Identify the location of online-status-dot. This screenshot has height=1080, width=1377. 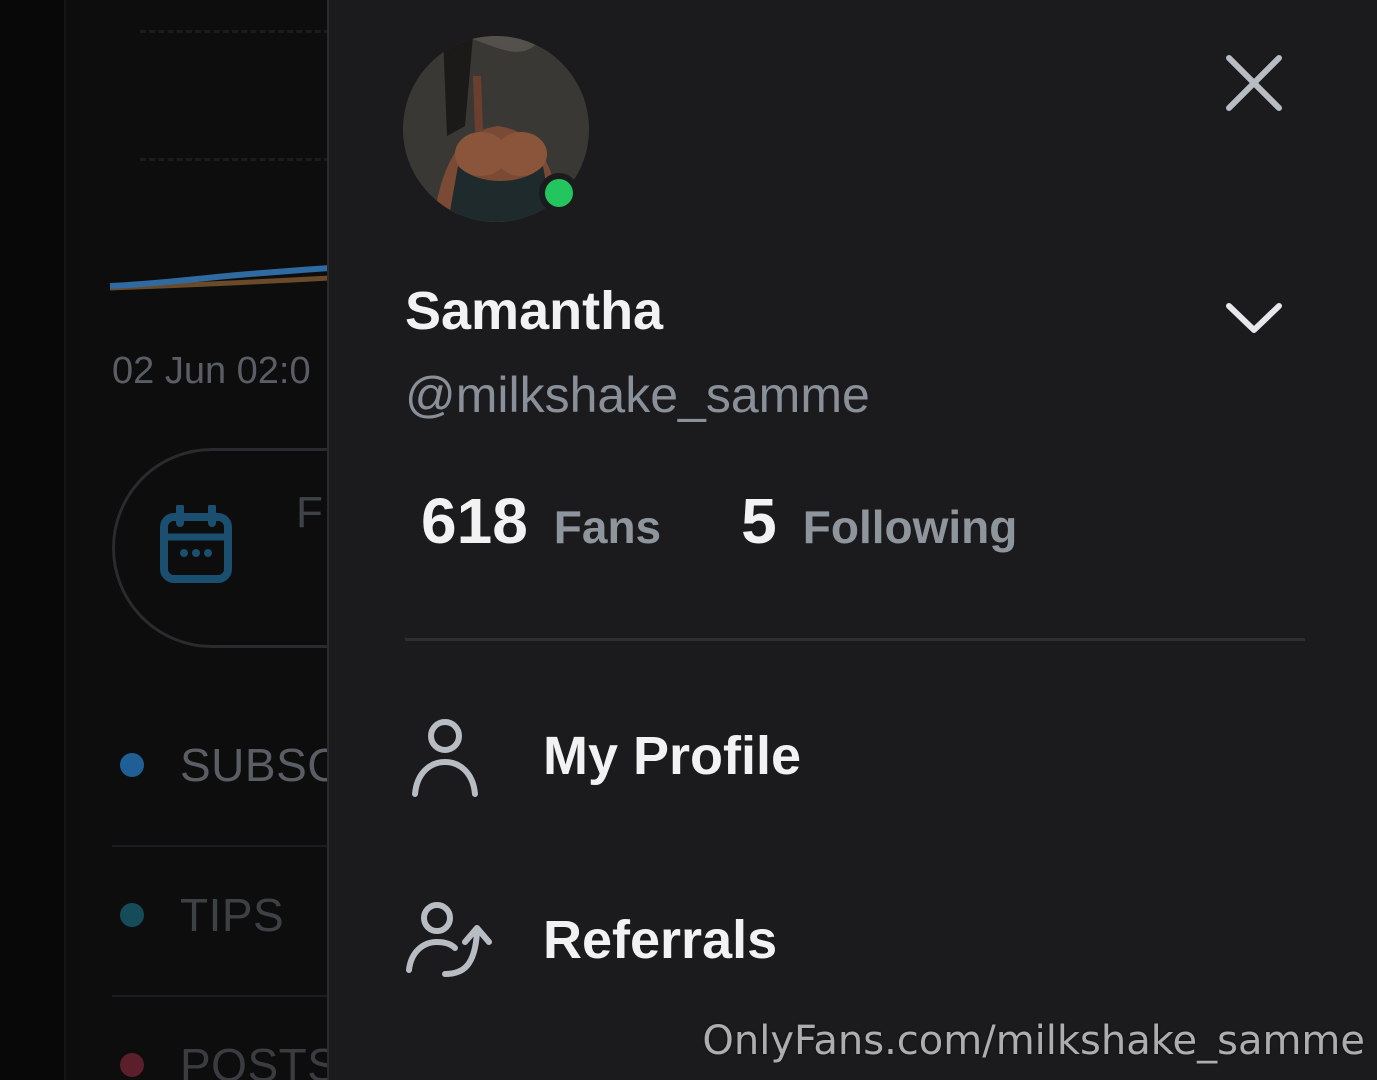
(559, 193).